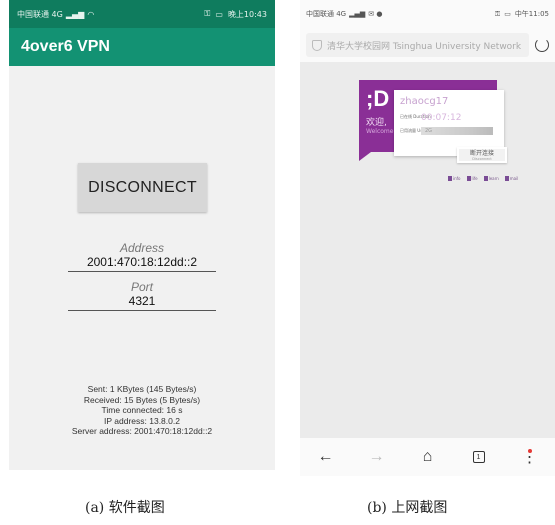 Image resolution: width=555 pixels, height=525 pixels. Describe the element at coordinates (65, 46) in the screenshot. I see `app-title: 4over6 VPN` at that location.